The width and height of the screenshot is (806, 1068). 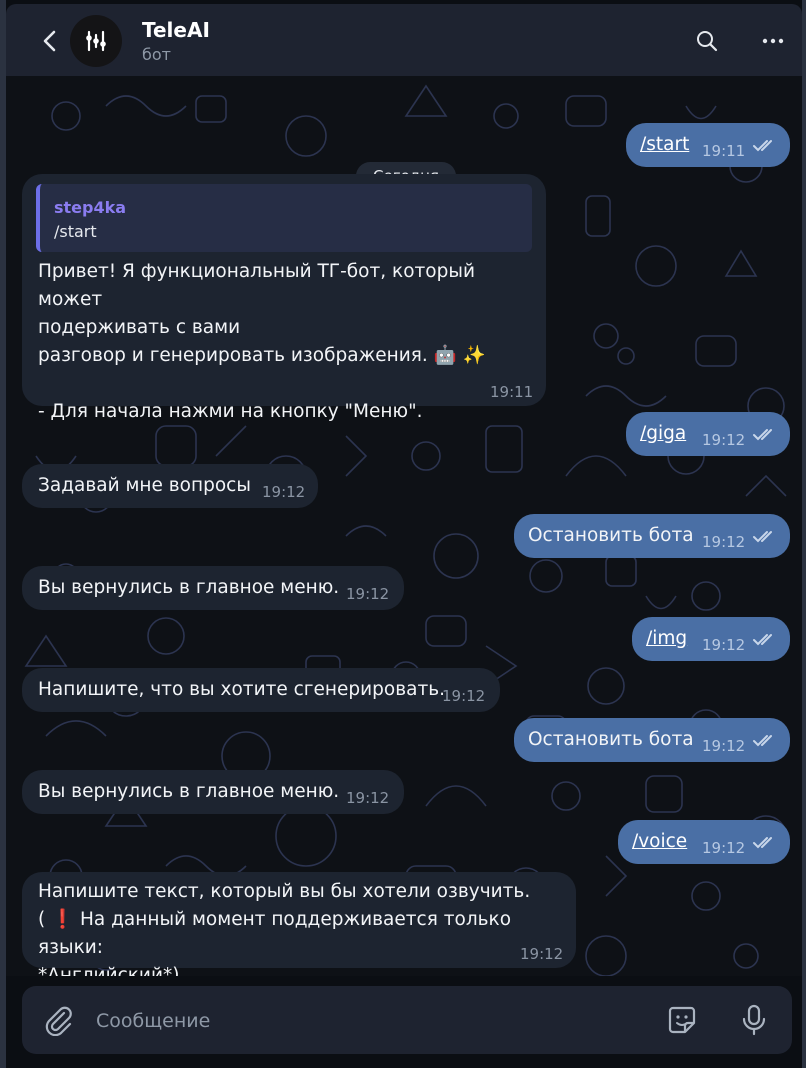 I want to click on command-link: /start, so click(x=664, y=145).